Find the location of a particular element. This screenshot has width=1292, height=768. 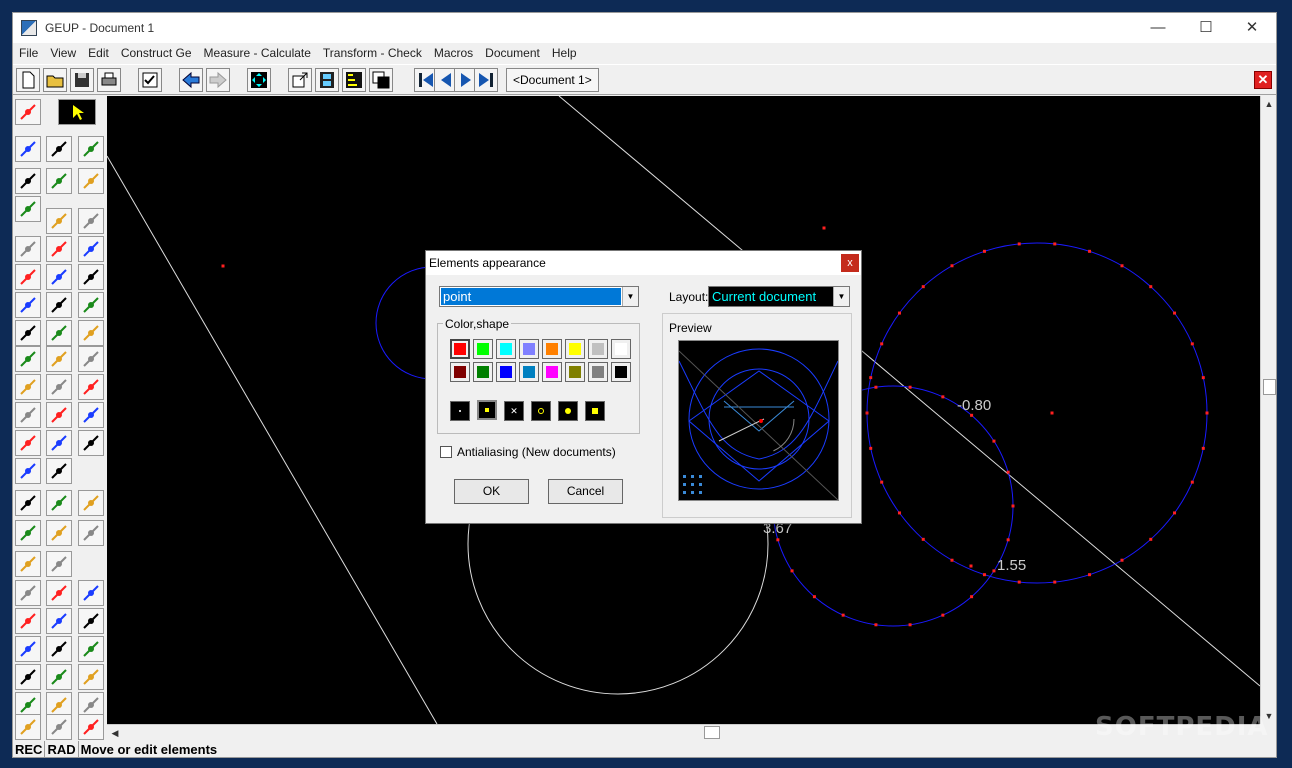

triangle-tool is located at coordinates (28, 415).